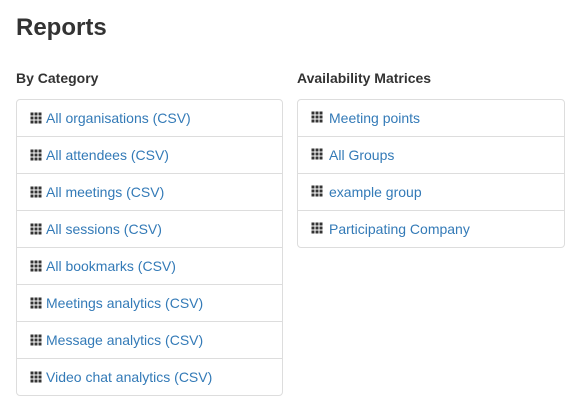  Describe the element at coordinates (111, 265) in the screenshot. I see `report-link-label: All bookmarks (CSV)` at that location.